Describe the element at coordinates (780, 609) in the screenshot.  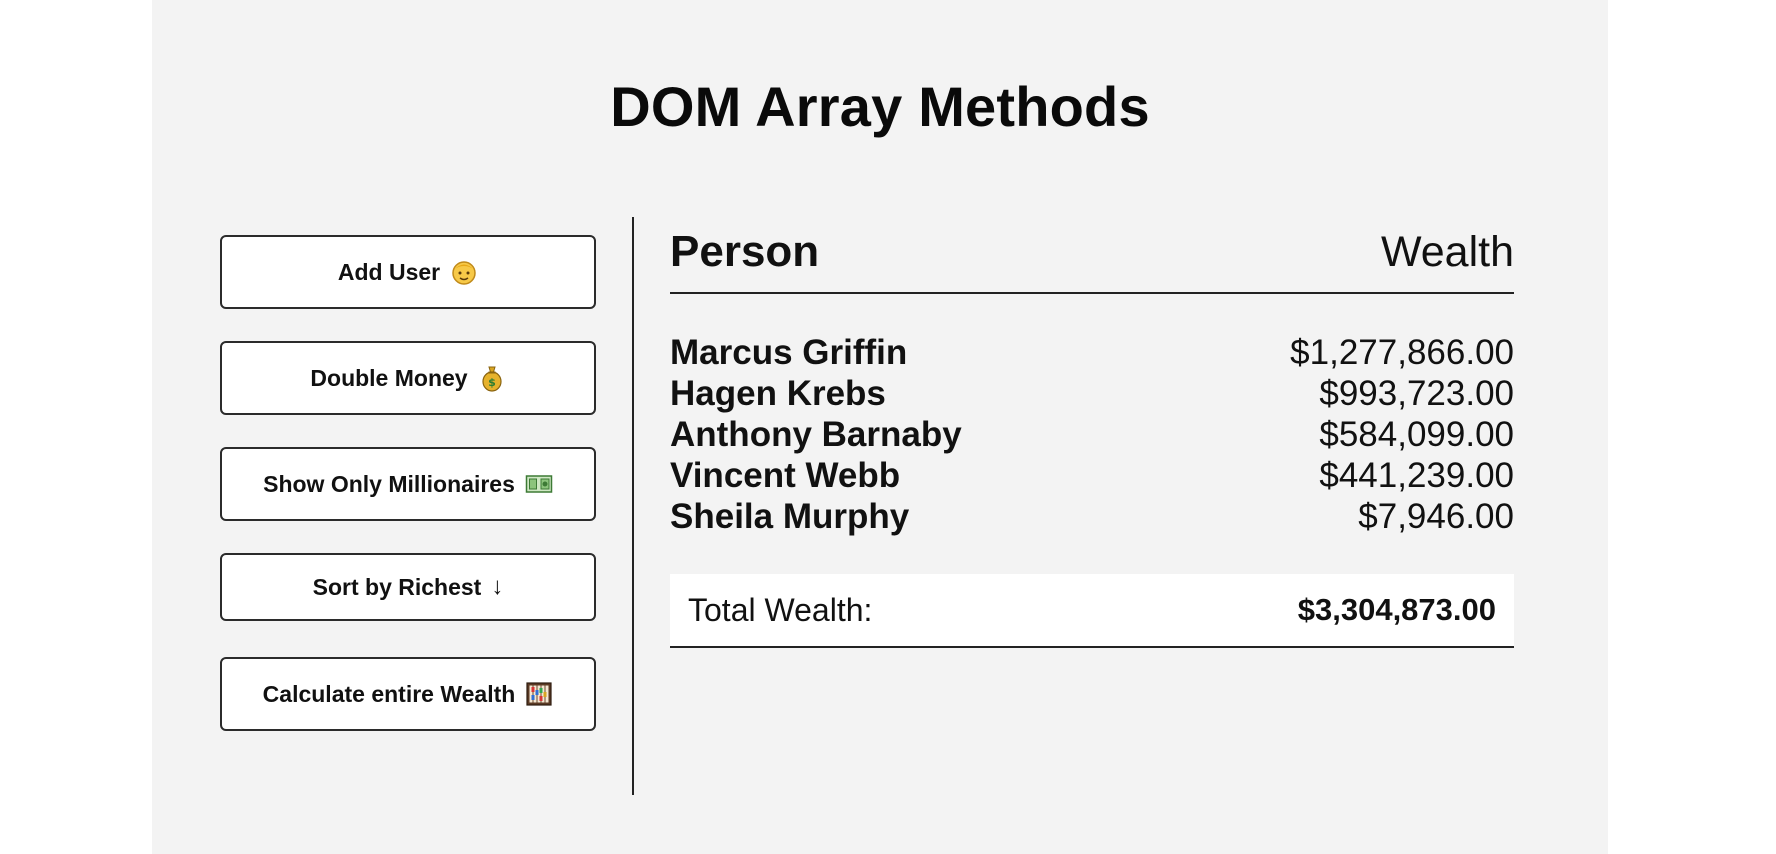
I see `total-wealth-label: Total Wealth:` at that location.